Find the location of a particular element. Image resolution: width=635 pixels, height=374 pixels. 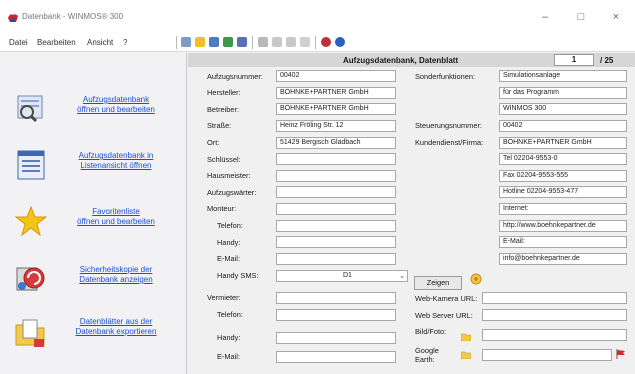

field-label: Earth: is located at coordinates (425, 359).